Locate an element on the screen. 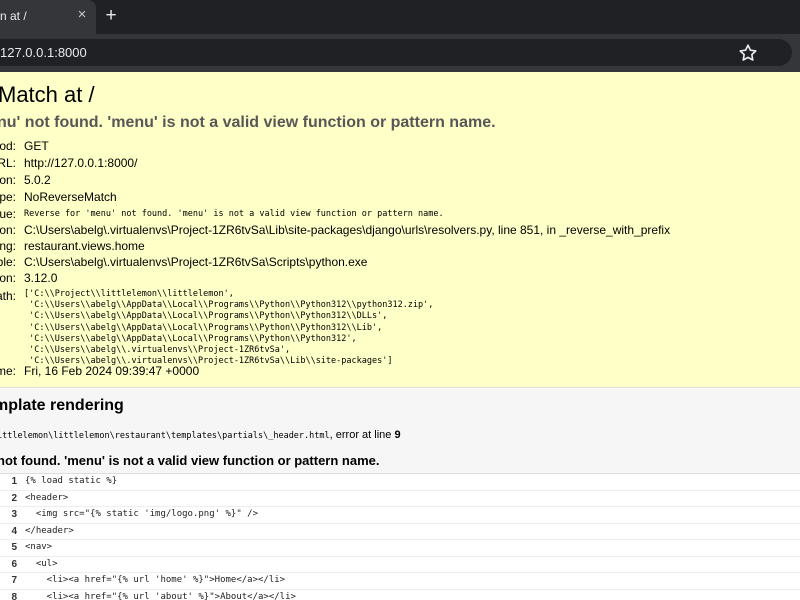 The width and height of the screenshot is (800, 600). meta-label: ng: is located at coordinates (8, 246).